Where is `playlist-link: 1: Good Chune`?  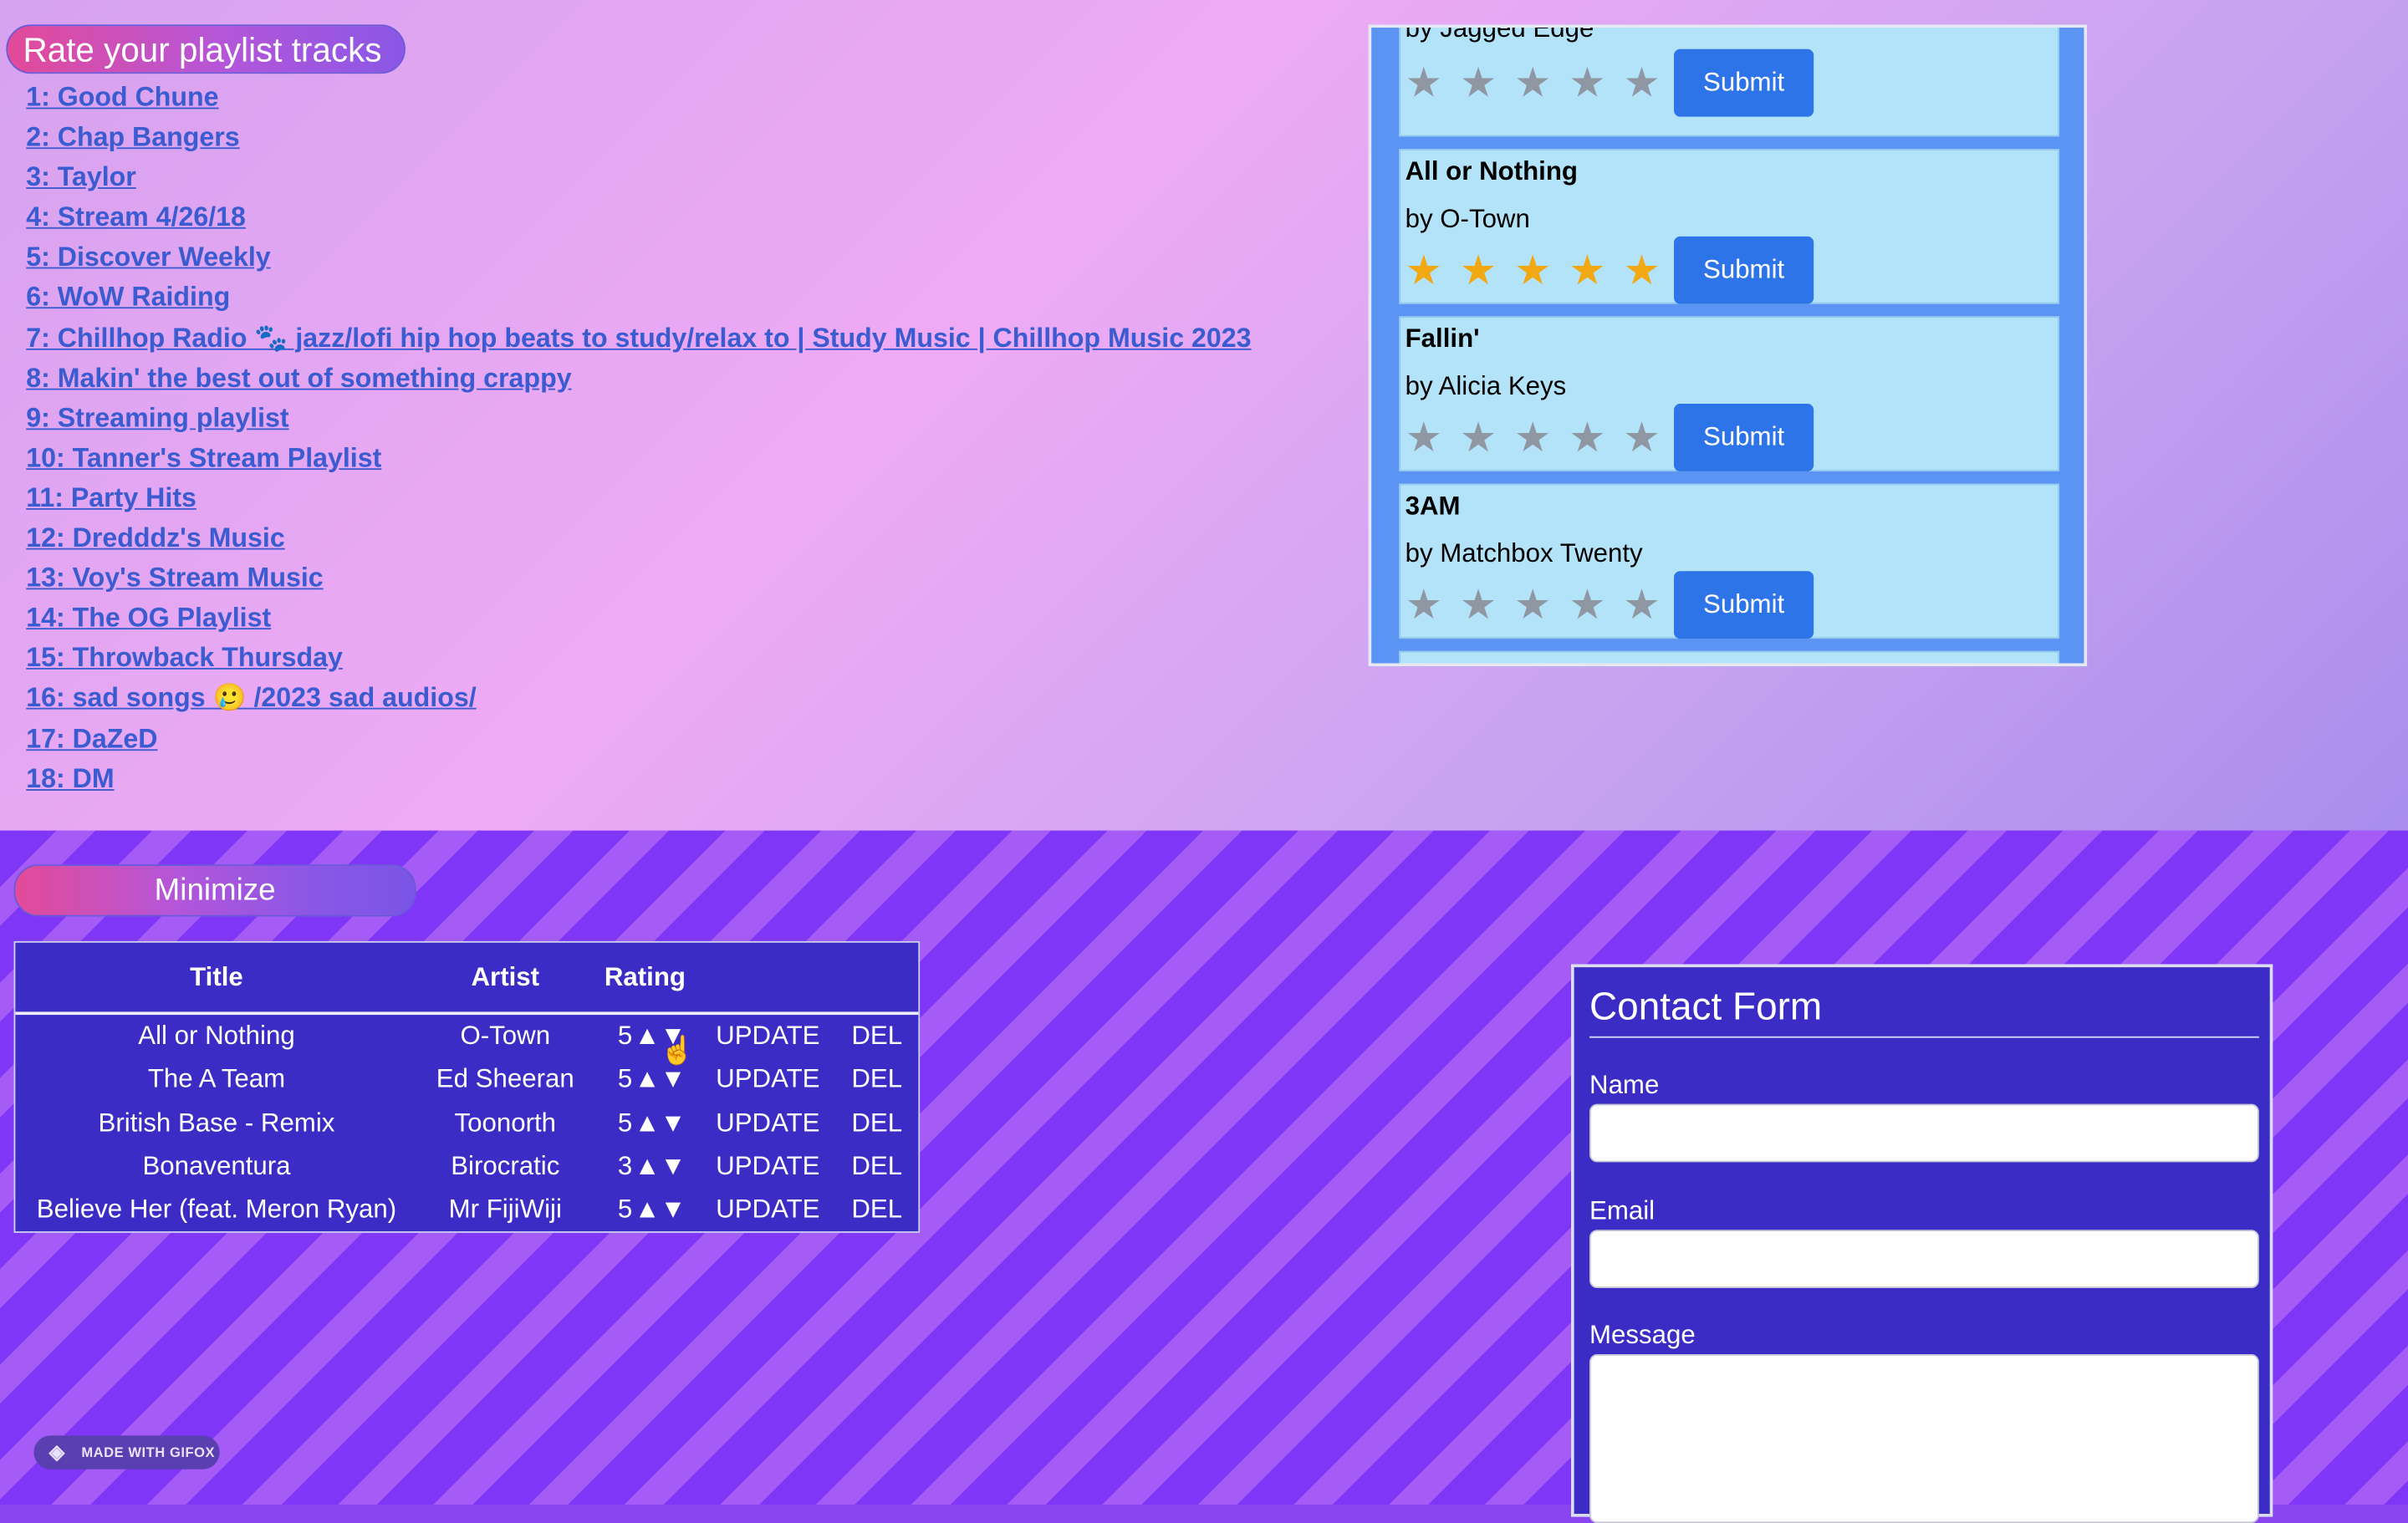 playlist-link: 1: Good Chune is located at coordinates (122, 97).